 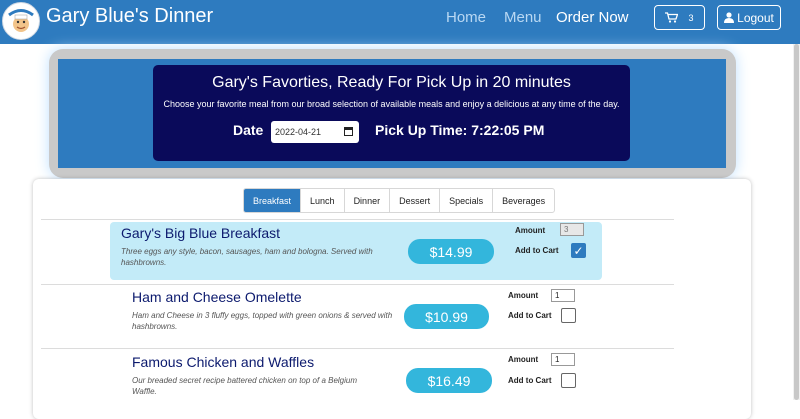 I want to click on logout-button: Logout, so click(x=749, y=17).